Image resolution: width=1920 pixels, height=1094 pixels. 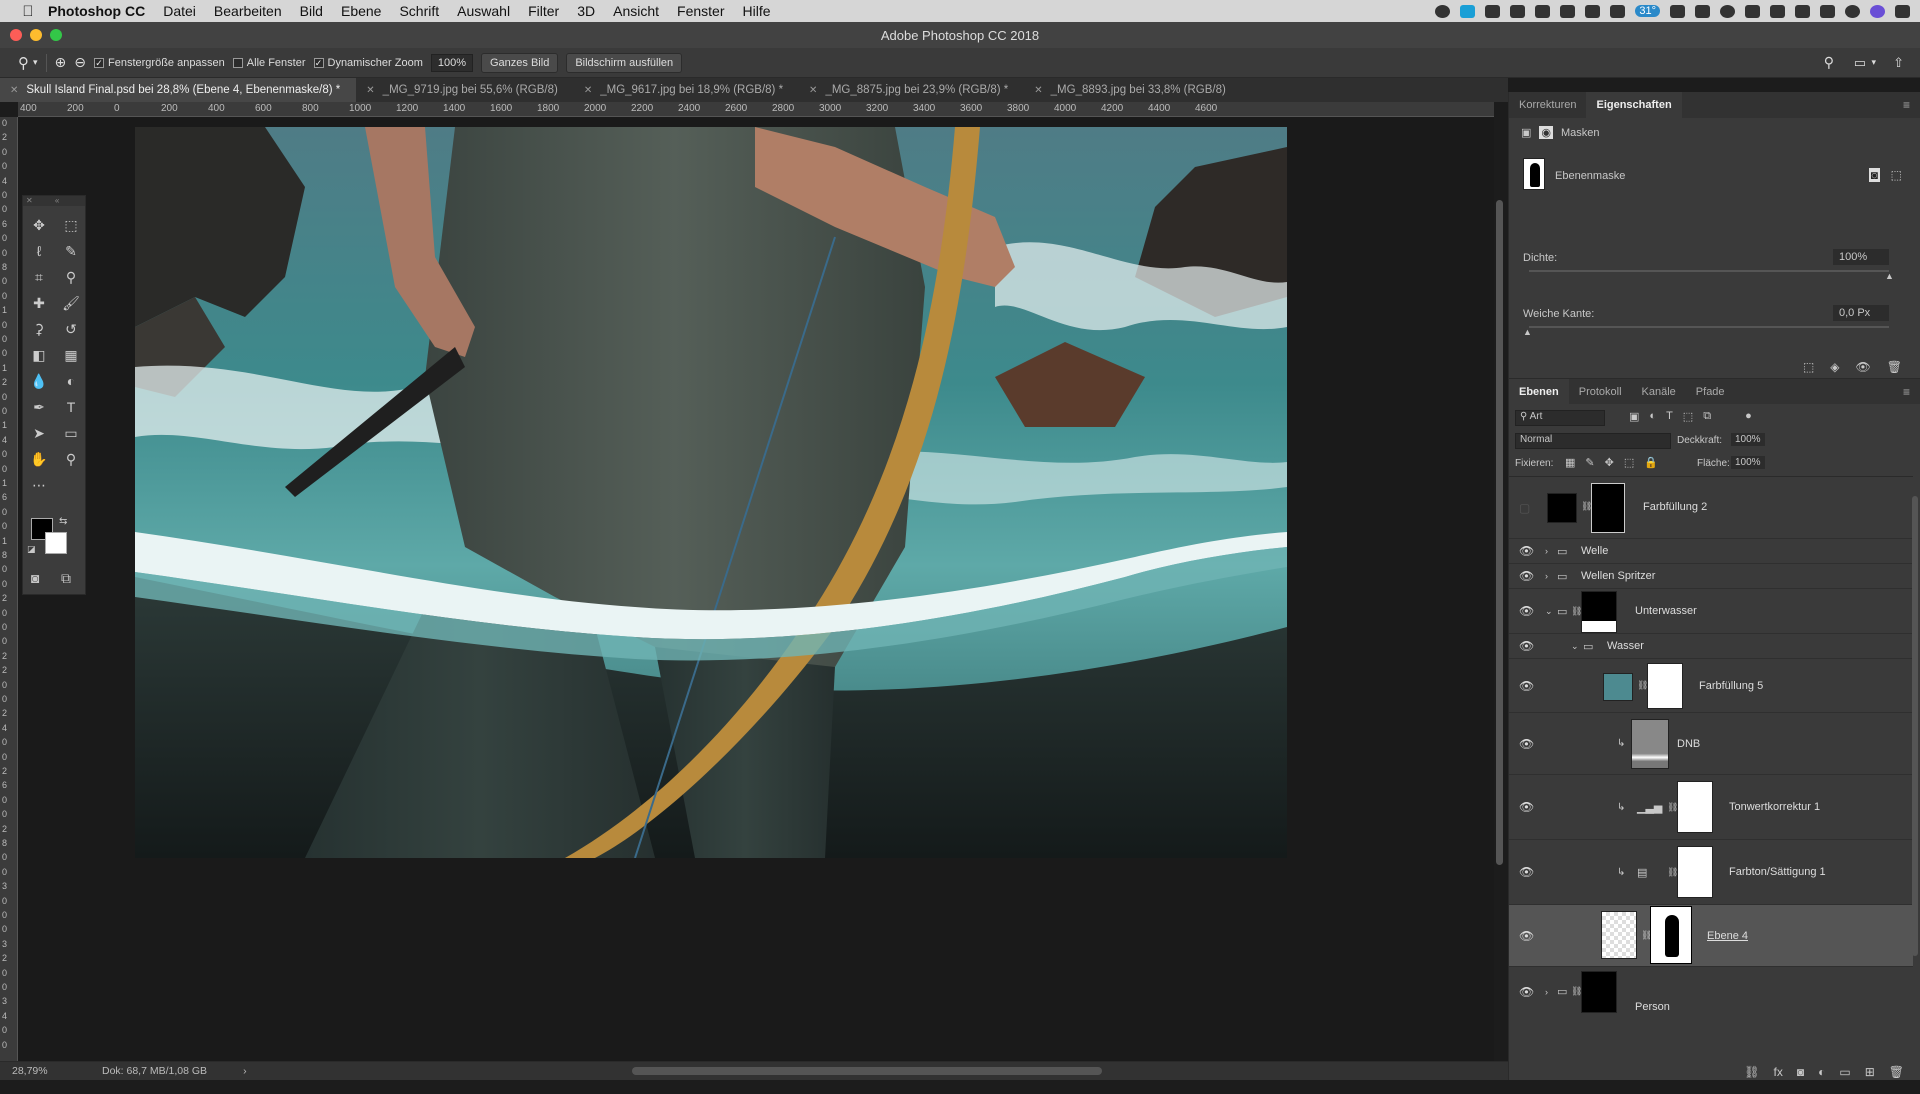 I want to click on quick-mask-icon: ◙, so click(x=35, y=578).